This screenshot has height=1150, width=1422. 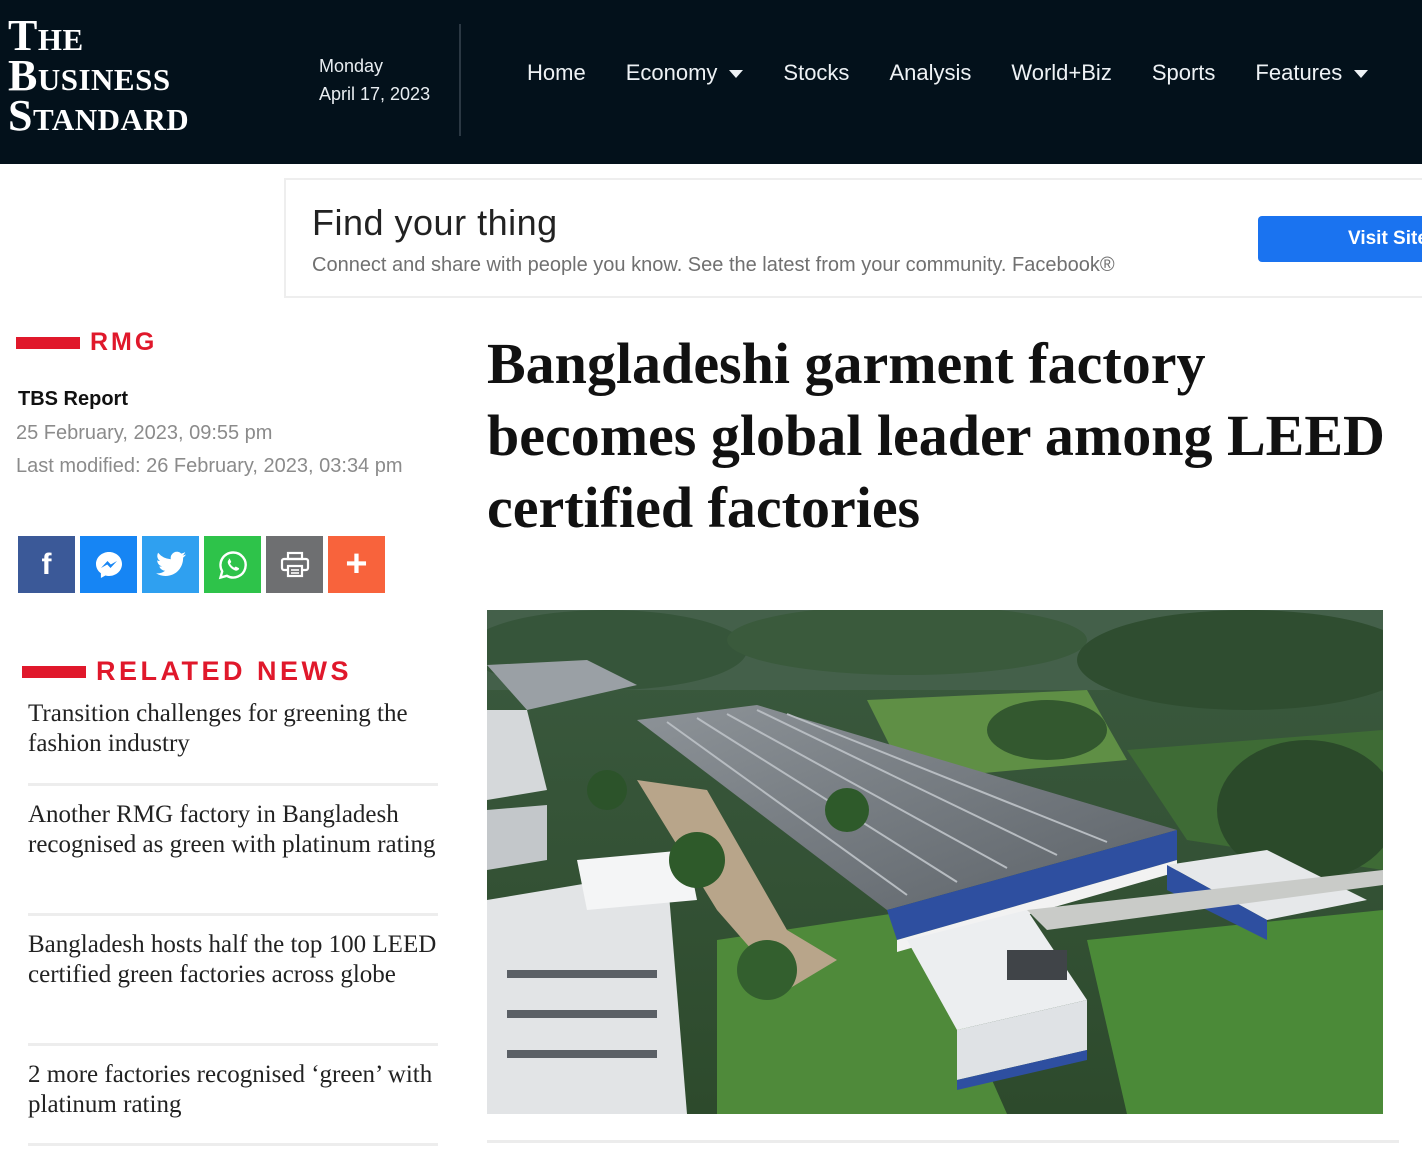 I want to click on messenger-glyph, so click(x=108, y=564).